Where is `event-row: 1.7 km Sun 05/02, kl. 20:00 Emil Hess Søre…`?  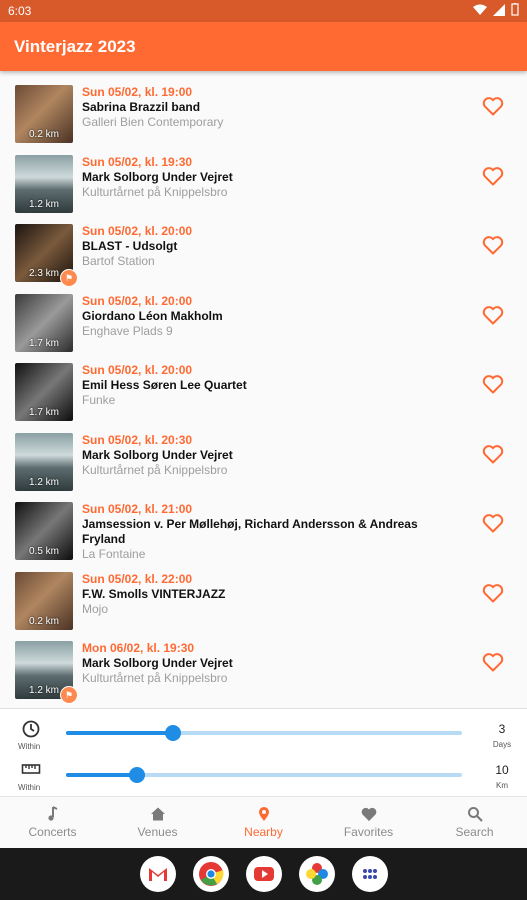
event-row: 1.7 km Sun 05/02, kl. 20:00 Emil Hess Søre… is located at coordinates (263, 390).